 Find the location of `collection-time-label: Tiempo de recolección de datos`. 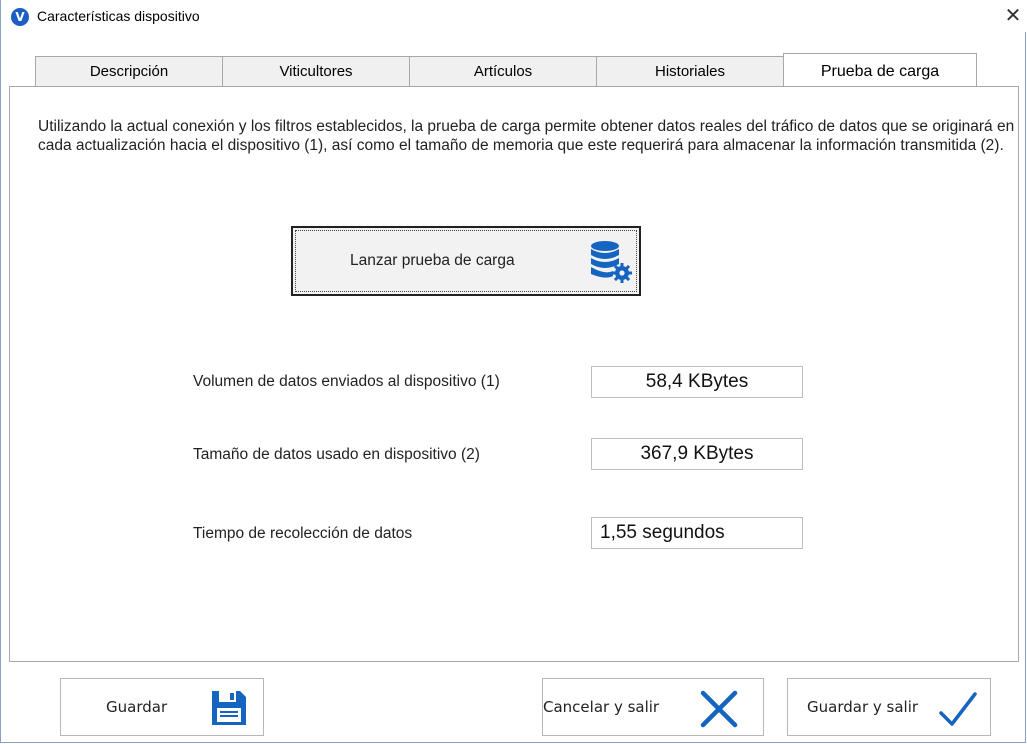

collection-time-label: Tiempo de recolección de datos is located at coordinates (303, 533).